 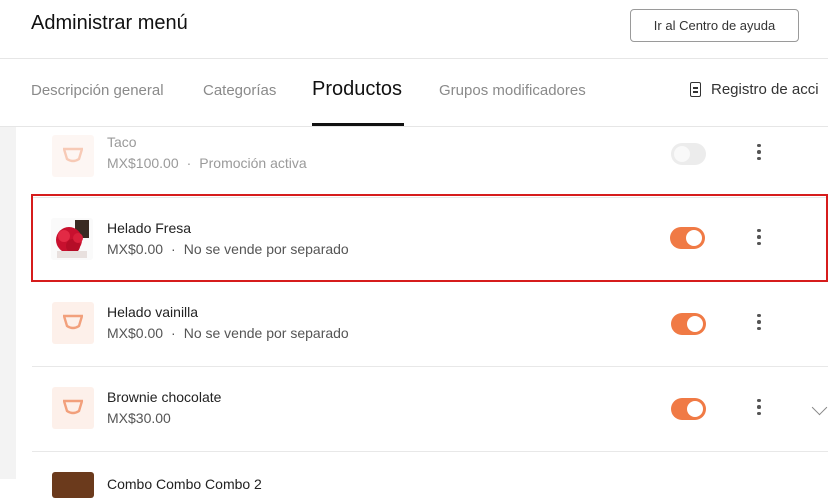 What do you see at coordinates (97, 90) in the screenshot?
I see `tab-overview: Descripción general` at bounding box center [97, 90].